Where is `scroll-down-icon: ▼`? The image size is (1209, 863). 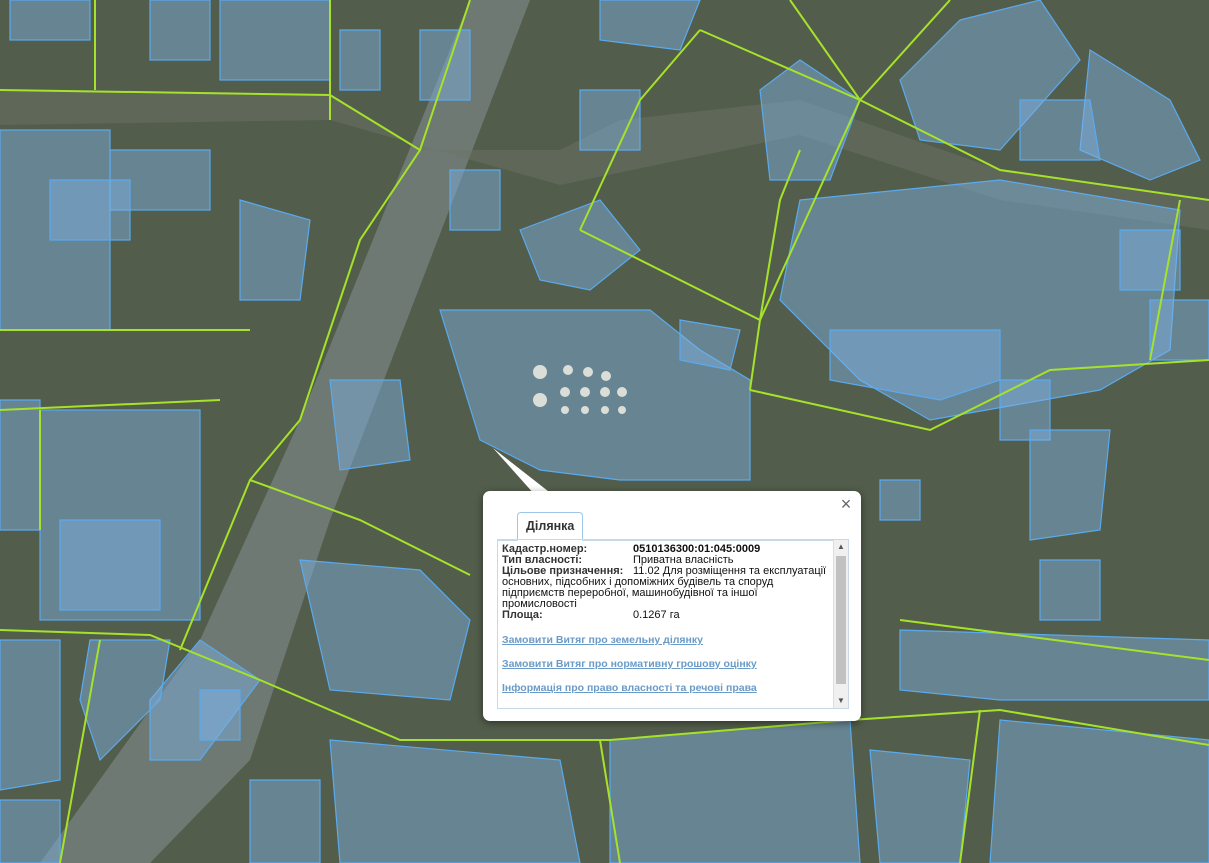 scroll-down-icon: ▼ is located at coordinates (841, 701).